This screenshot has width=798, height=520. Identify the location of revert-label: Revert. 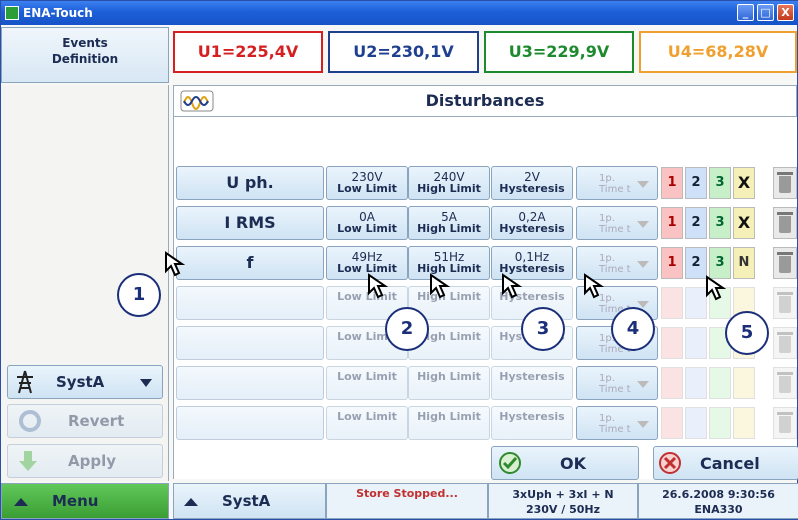
(96, 421).